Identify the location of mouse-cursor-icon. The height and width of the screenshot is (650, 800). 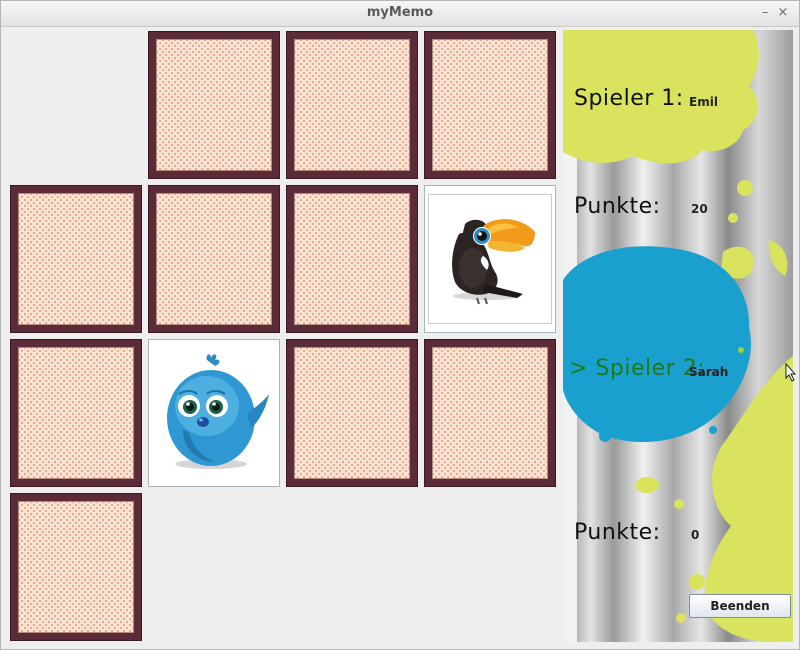
(791, 372).